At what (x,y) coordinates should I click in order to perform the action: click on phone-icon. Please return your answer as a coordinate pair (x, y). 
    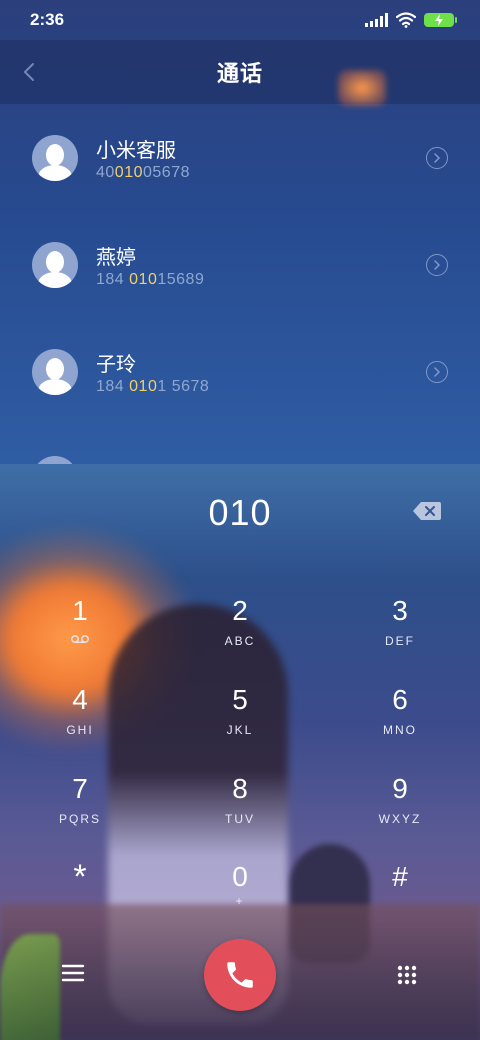
    Looking at the image, I should click on (240, 975).